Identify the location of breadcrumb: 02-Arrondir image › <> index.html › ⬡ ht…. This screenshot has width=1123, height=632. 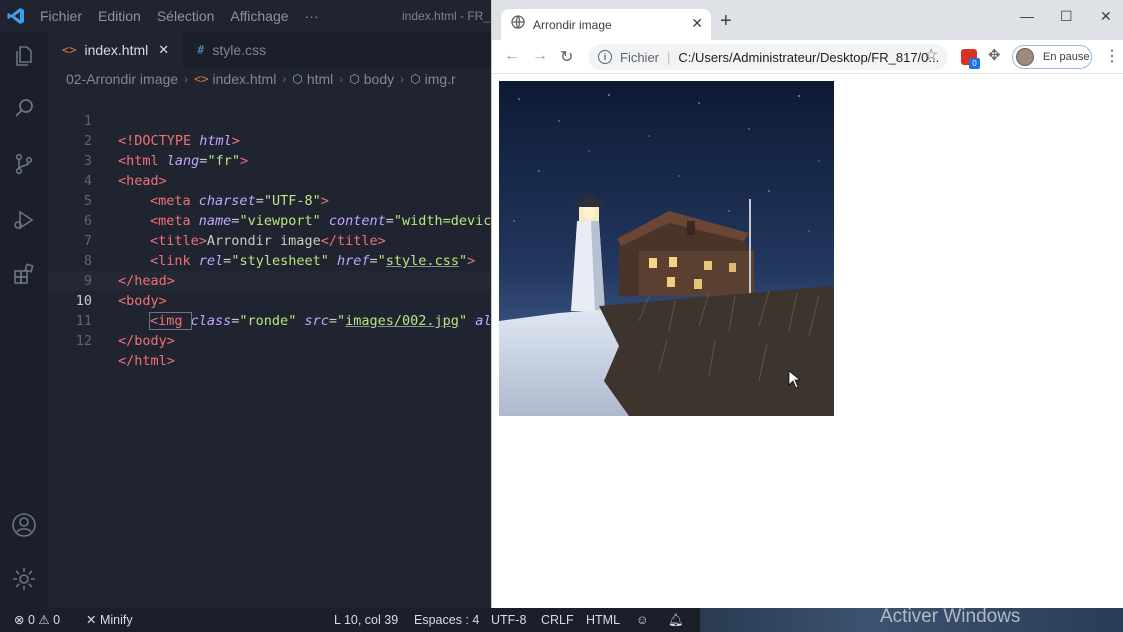
(273, 79).